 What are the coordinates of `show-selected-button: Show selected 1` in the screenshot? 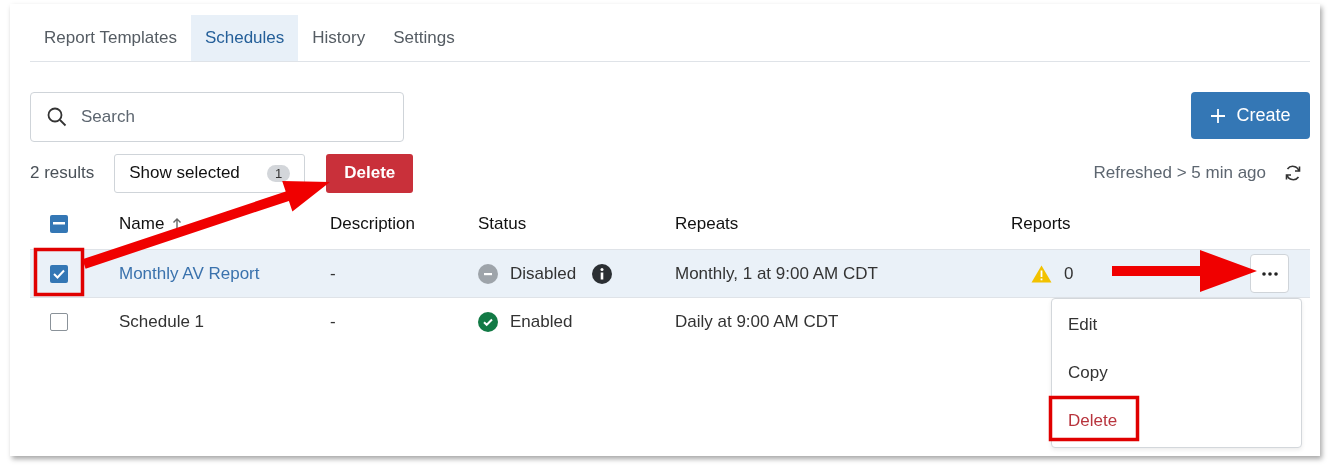 It's located at (210, 173).